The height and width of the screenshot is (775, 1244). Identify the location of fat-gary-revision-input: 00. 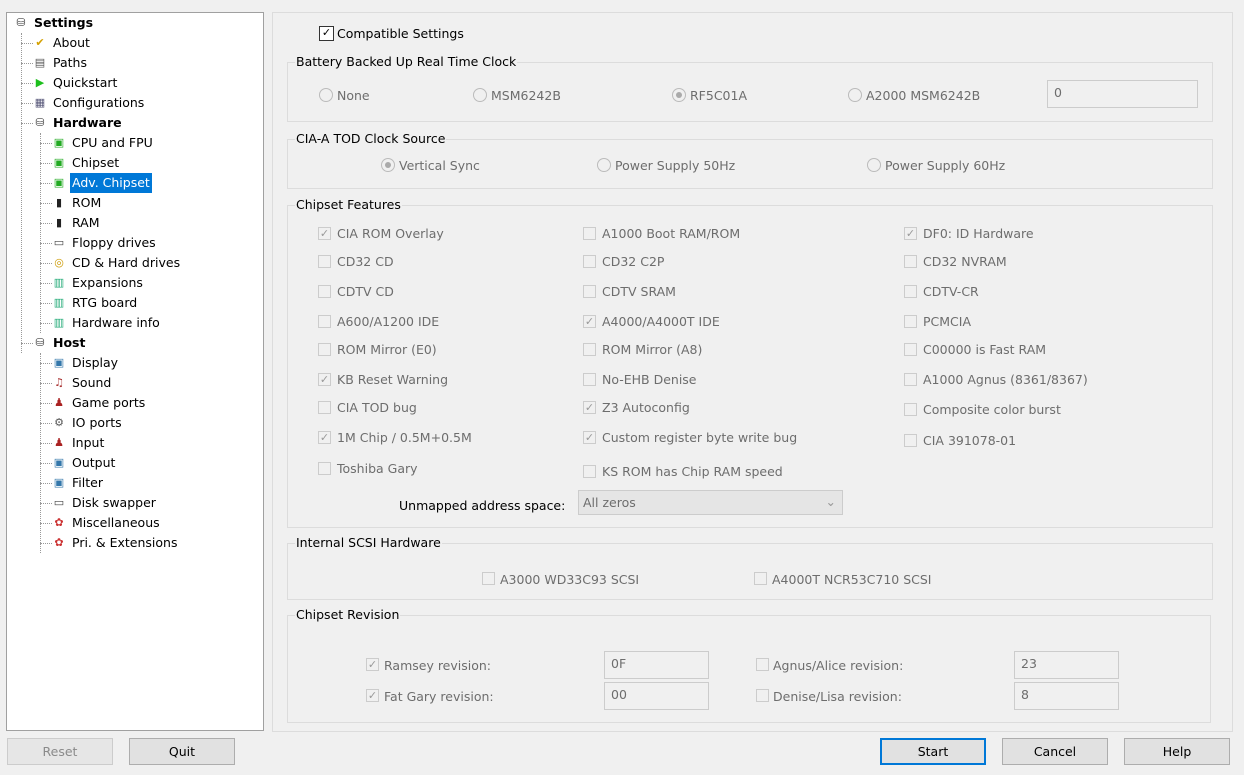
(656, 696).